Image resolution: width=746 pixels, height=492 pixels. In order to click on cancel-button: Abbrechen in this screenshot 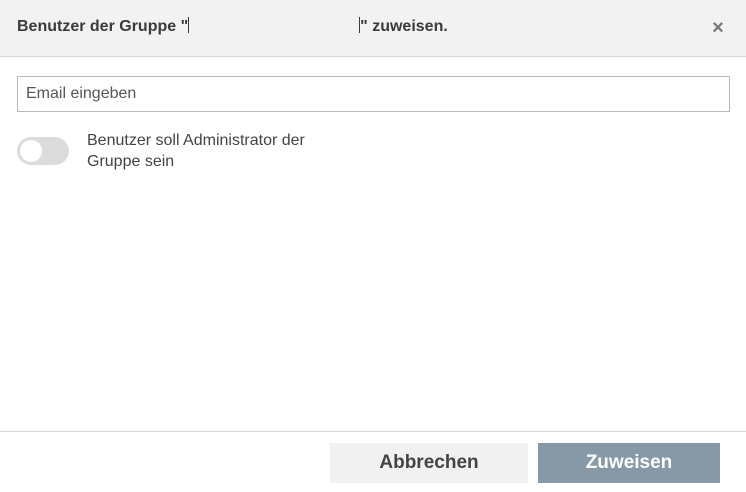, I will do `click(429, 463)`.